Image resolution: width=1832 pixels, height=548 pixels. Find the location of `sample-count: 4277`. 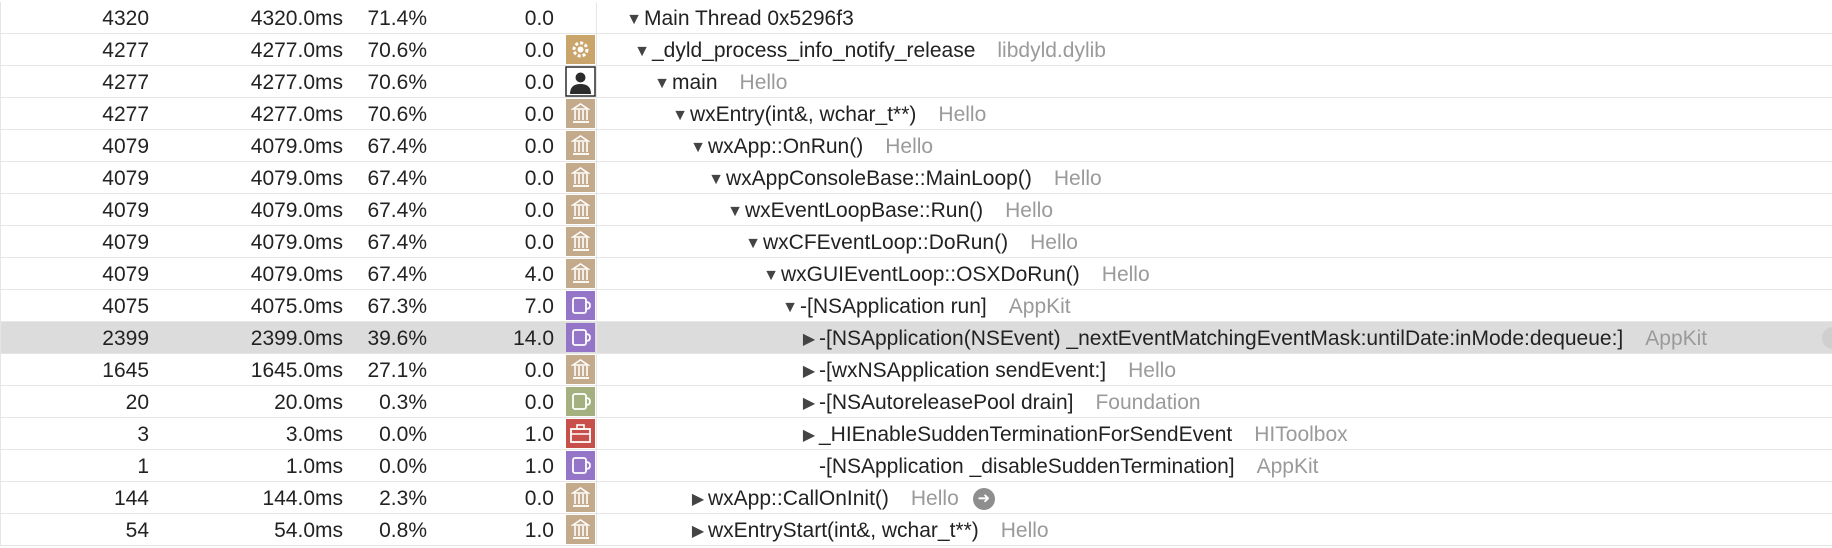

sample-count: 4277 is located at coordinates (125, 82).